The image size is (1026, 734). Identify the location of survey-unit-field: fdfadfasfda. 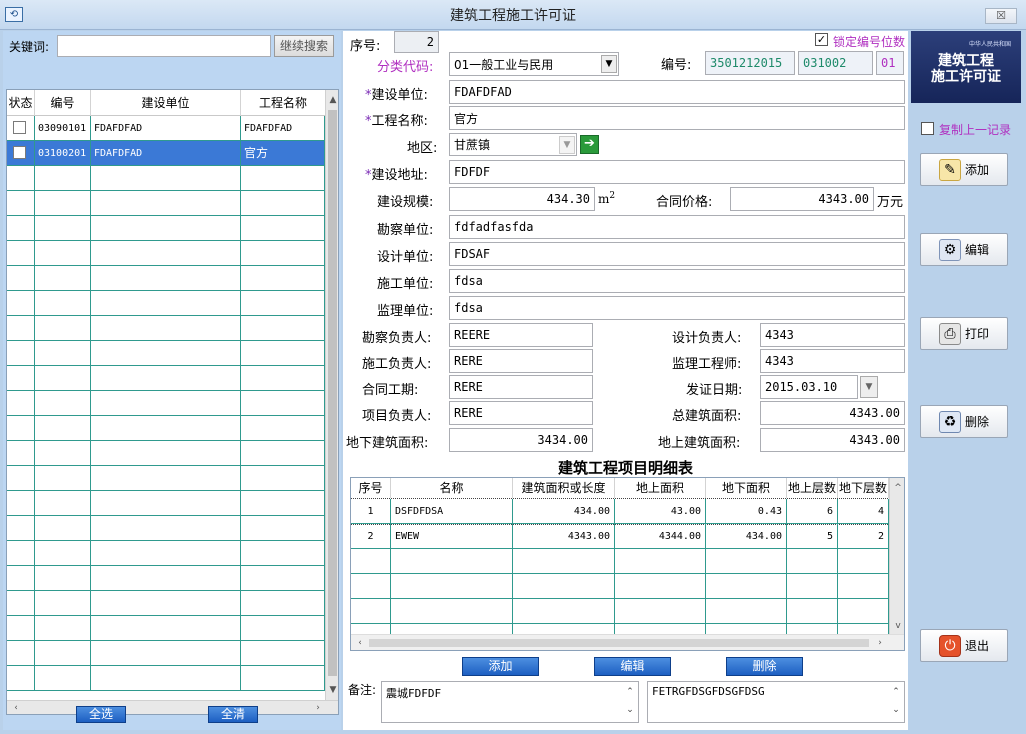
(677, 227).